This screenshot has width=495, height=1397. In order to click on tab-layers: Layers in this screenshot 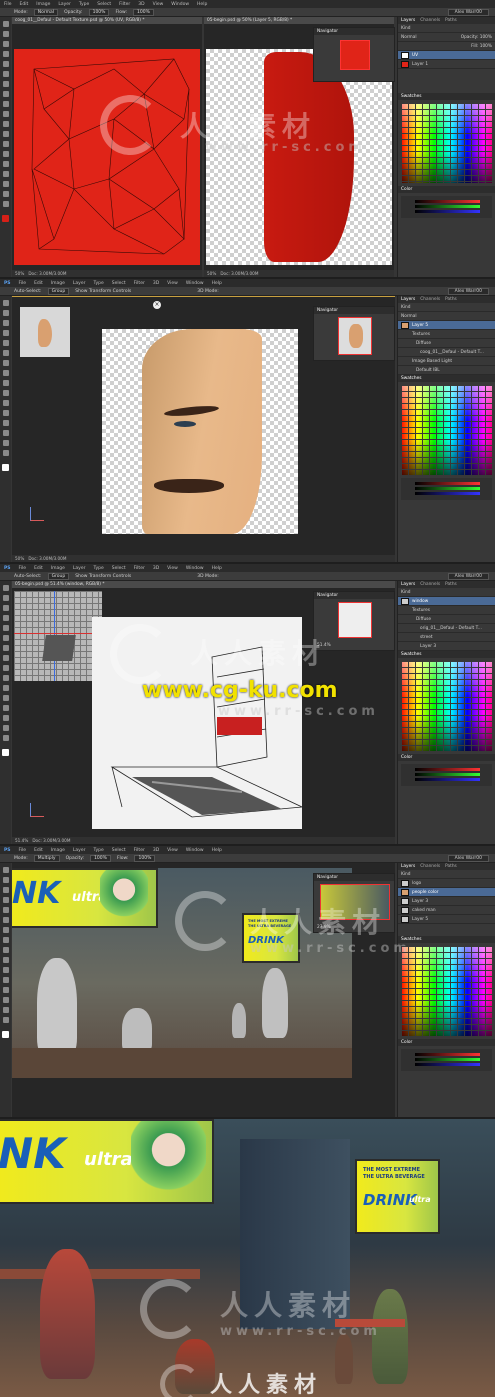, I will do `click(408, 866)`.